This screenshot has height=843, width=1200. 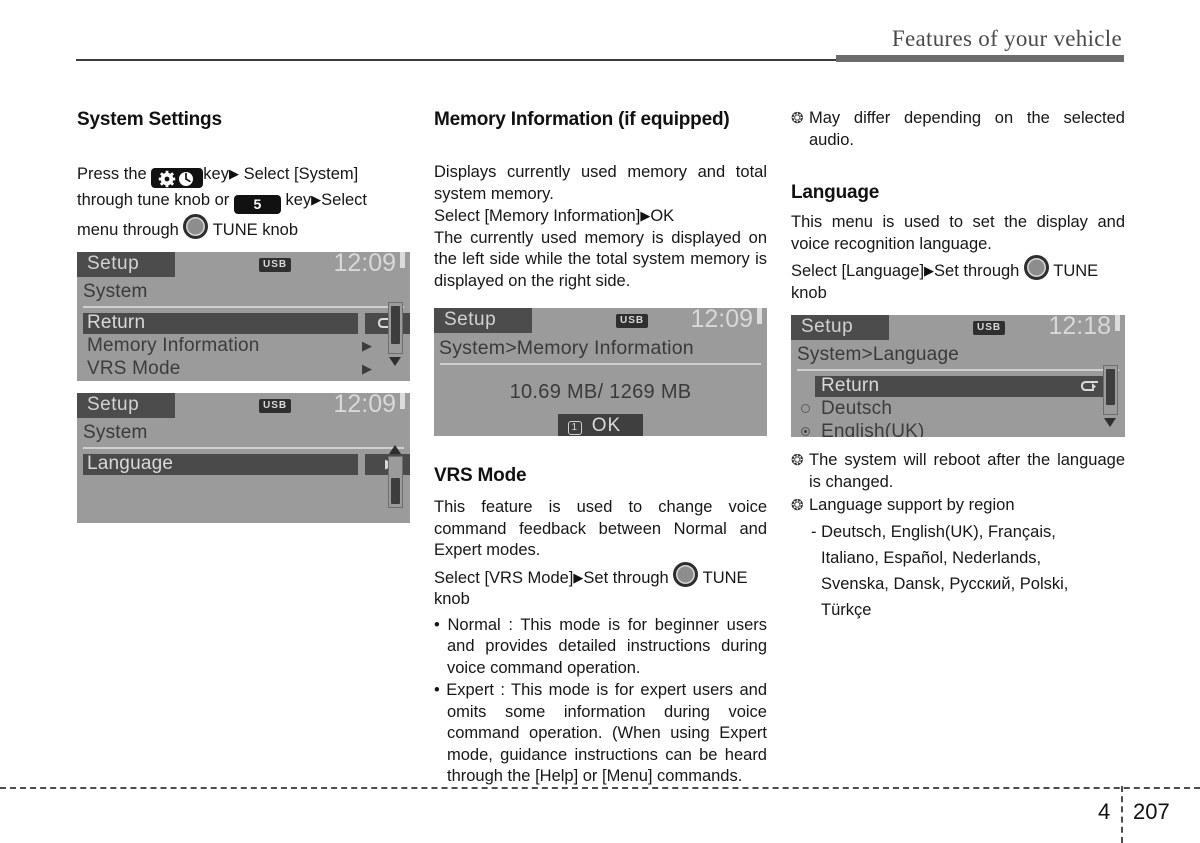 I want to click on lcd1-scroll-thumb, so click(x=395, y=325).